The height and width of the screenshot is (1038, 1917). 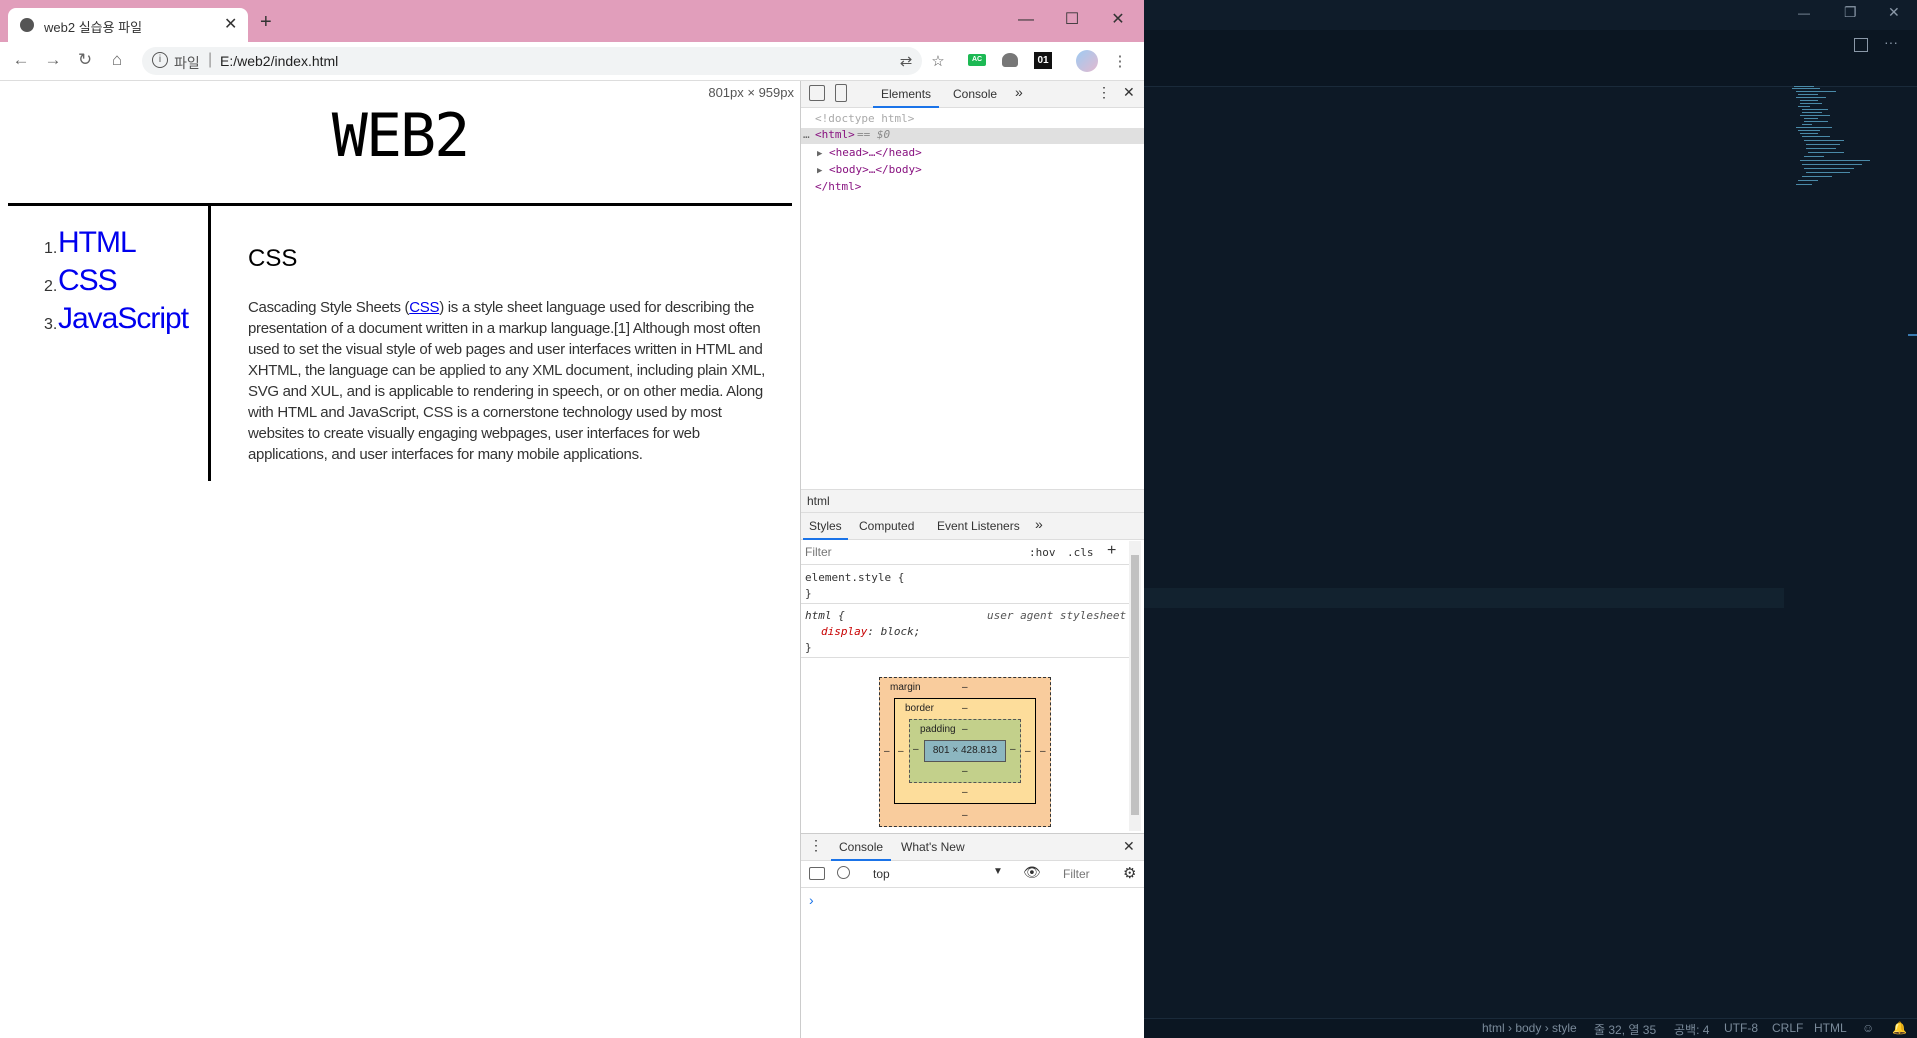 What do you see at coordinates (128, 25) in the screenshot?
I see `browser-tab: web2 실습용 파일 ✕` at bounding box center [128, 25].